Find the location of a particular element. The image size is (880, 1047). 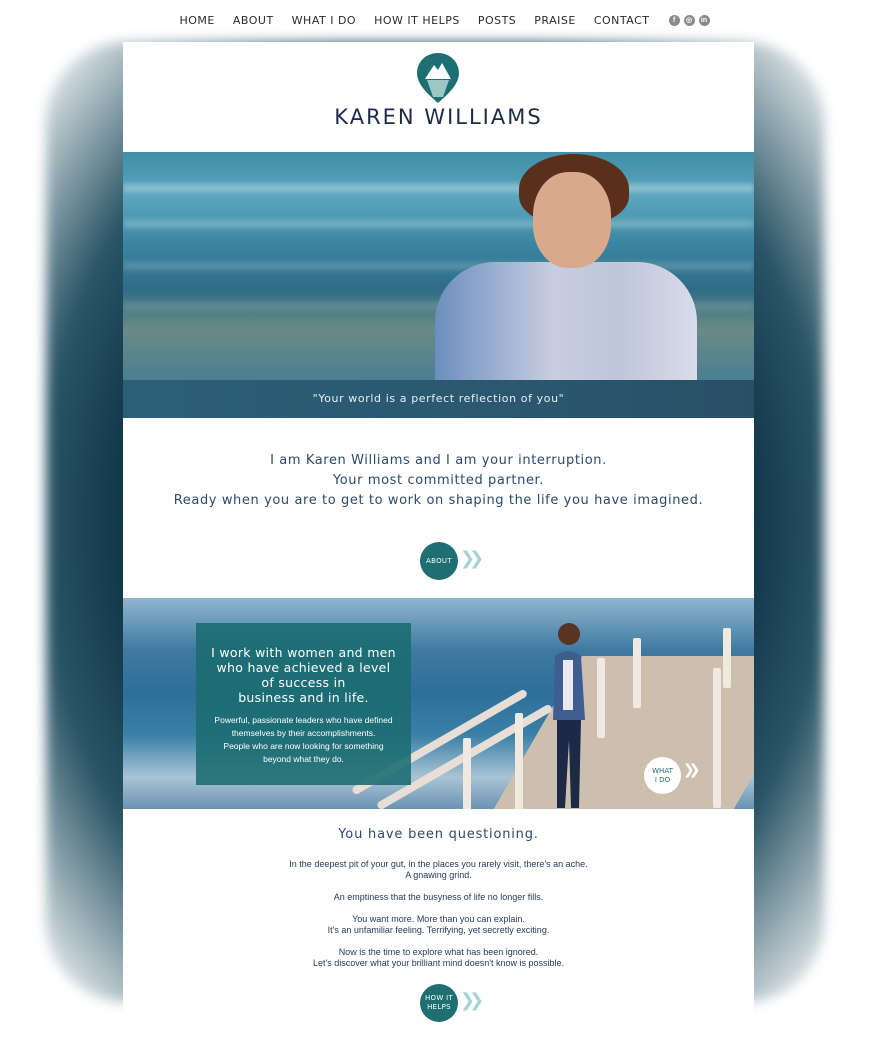

logo-icon is located at coordinates (438, 78).